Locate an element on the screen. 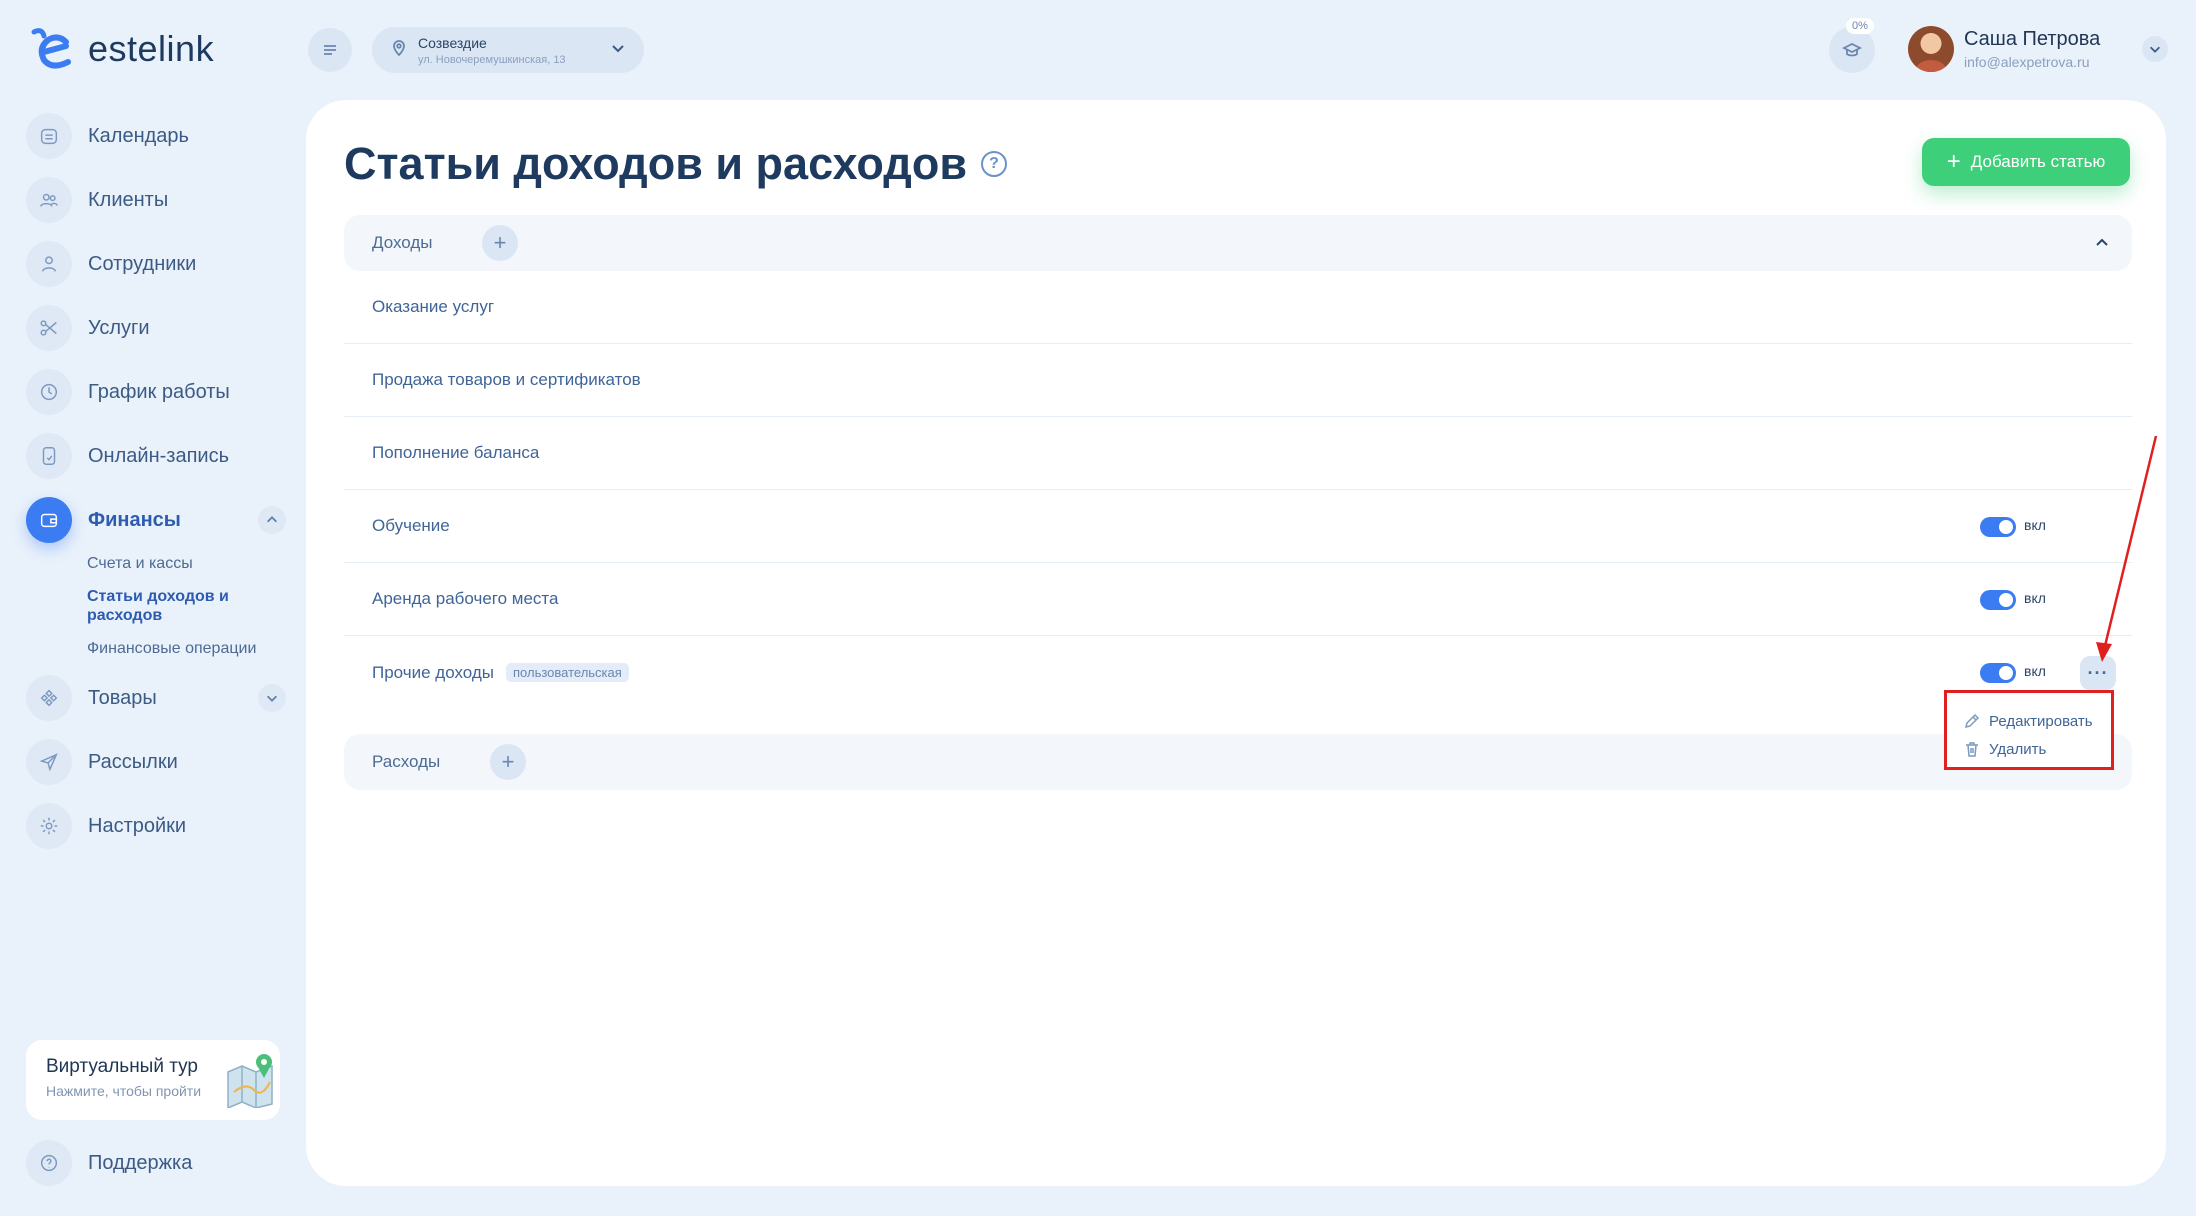 The height and width of the screenshot is (1216, 2196). support-link: Поддержка is located at coordinates (109, 1163).